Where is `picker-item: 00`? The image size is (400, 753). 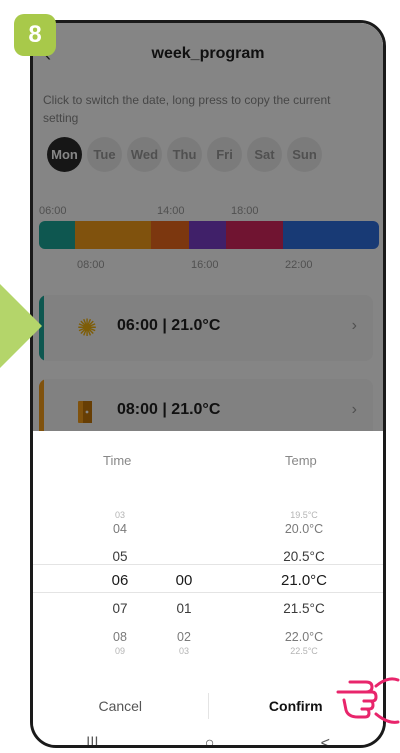
picker-item: 00 is located at coordinates (184, 580).